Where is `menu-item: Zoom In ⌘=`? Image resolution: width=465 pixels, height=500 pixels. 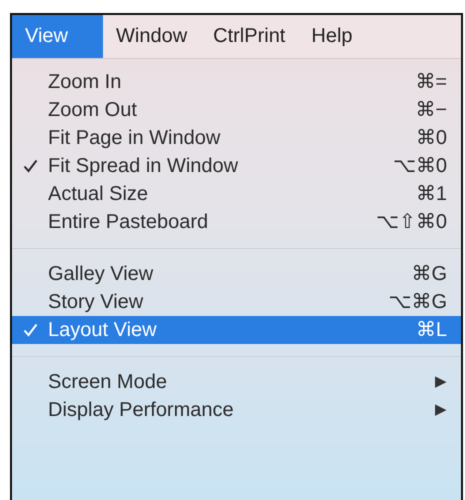
menu-item: Zoom In ⌘= is located at coordinates (236, 82).